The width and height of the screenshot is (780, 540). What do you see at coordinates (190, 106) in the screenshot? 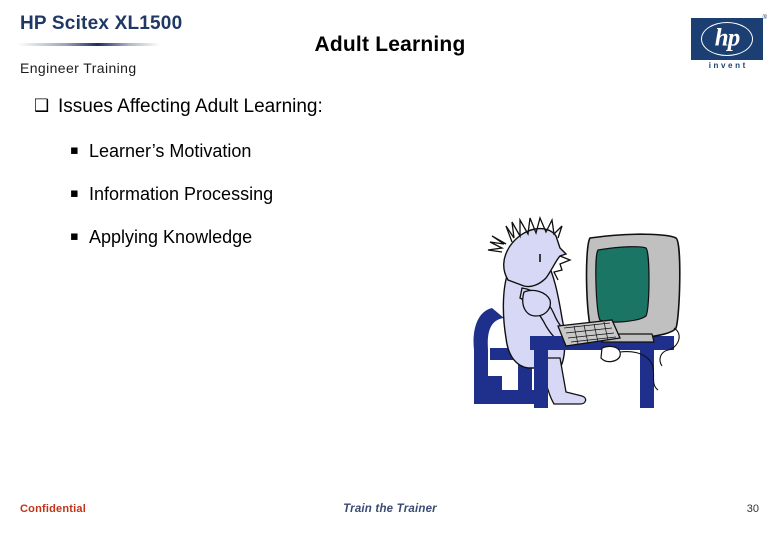
I see `list-item-label: Issues Affecting Adult Learning:` at bounding box center [190, 106].